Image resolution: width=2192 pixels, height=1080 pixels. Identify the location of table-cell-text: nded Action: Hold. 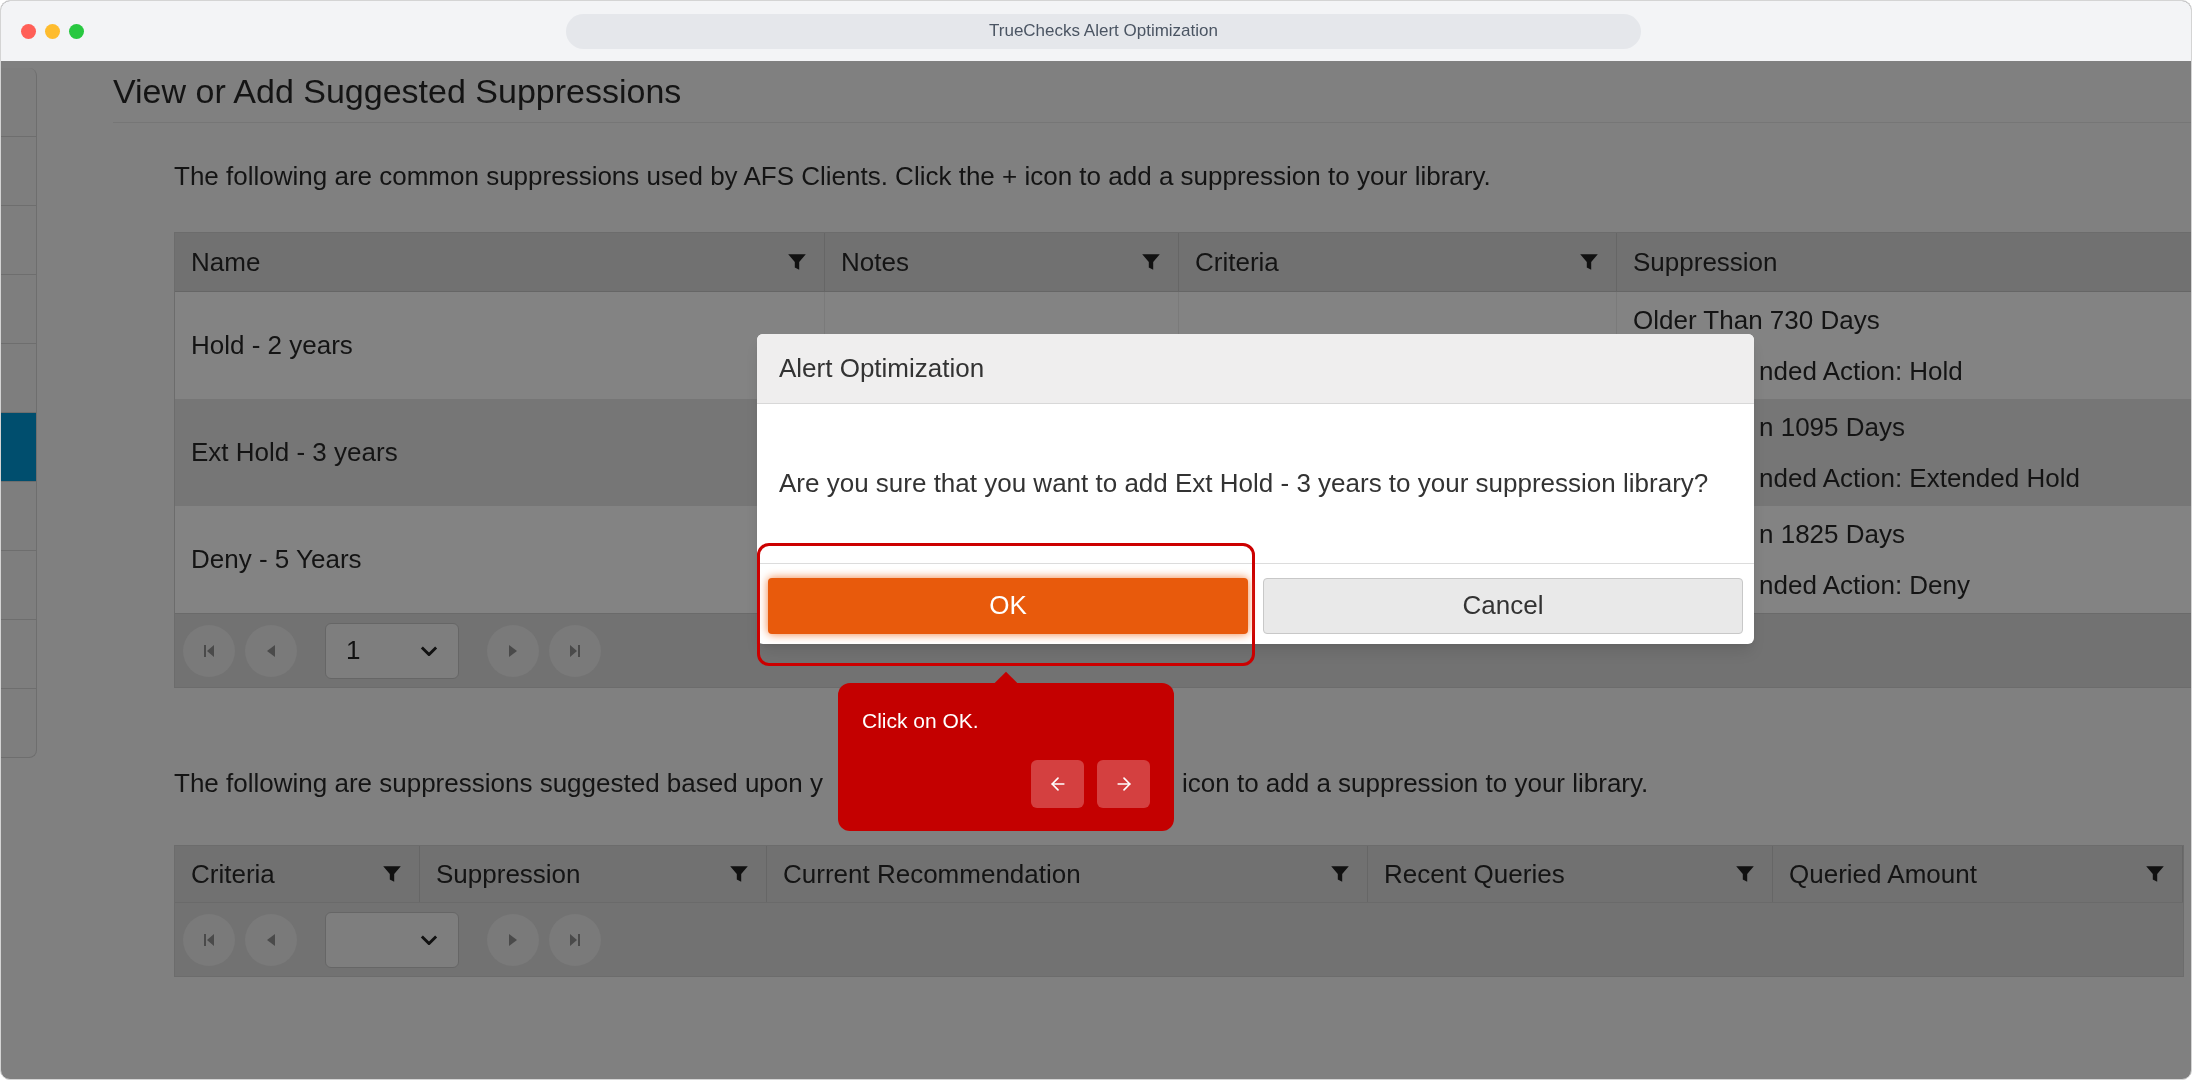
(1861, 371).